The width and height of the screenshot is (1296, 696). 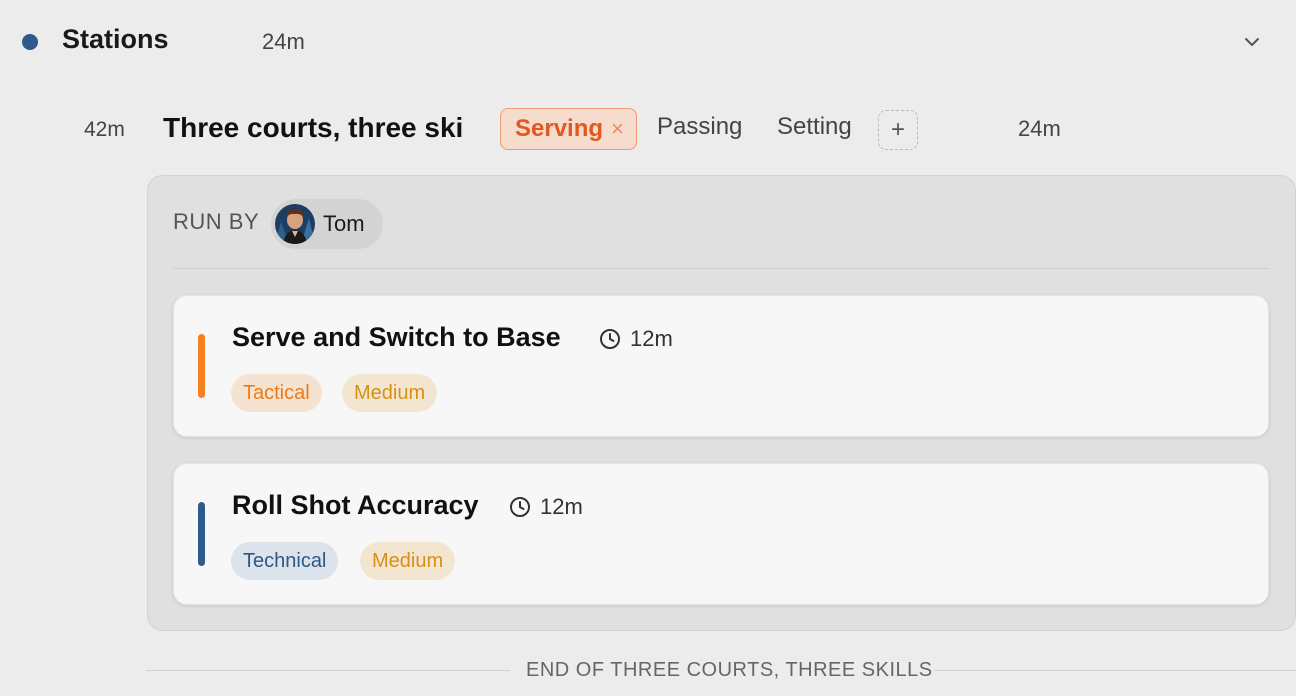 What do you see at coordinates (729, 670) in the screenshot?
I see `end-of-block-label: END OF THREE COURTS, THREE SKILLS` at bounding box center [729, 670].